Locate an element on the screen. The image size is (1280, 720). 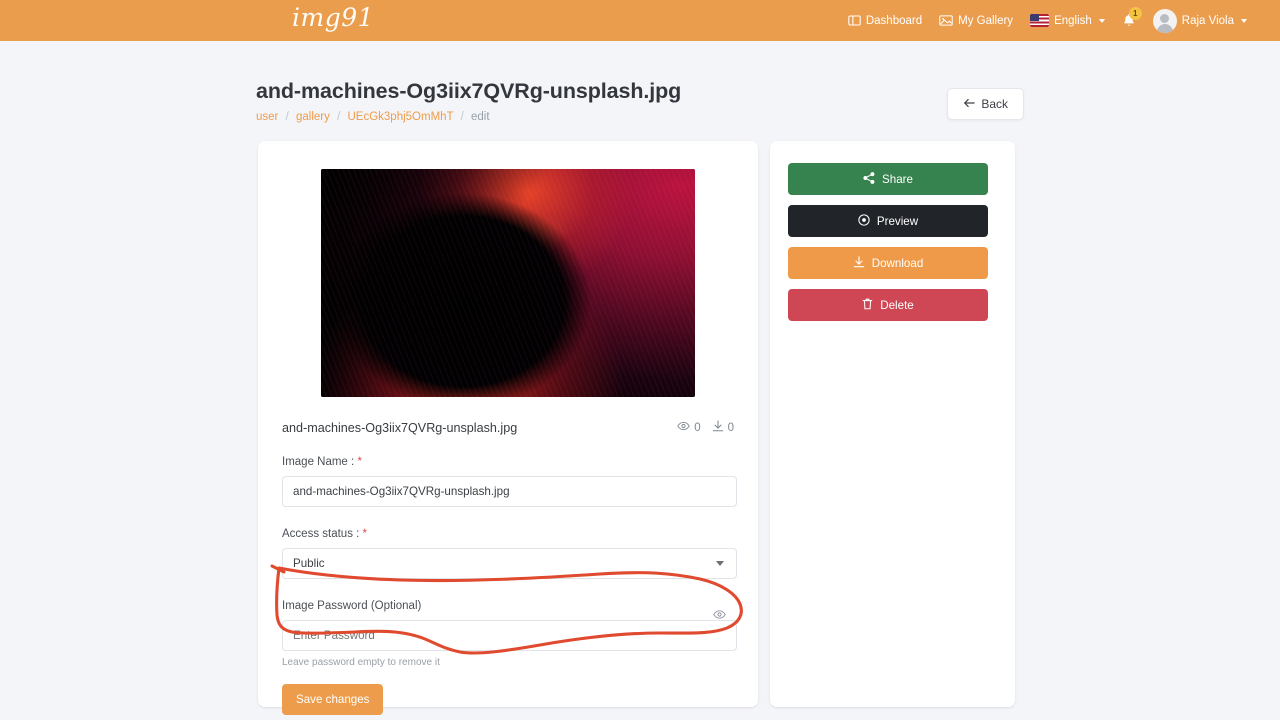
download-count-value: 0 is located at coordinates (730, 427).